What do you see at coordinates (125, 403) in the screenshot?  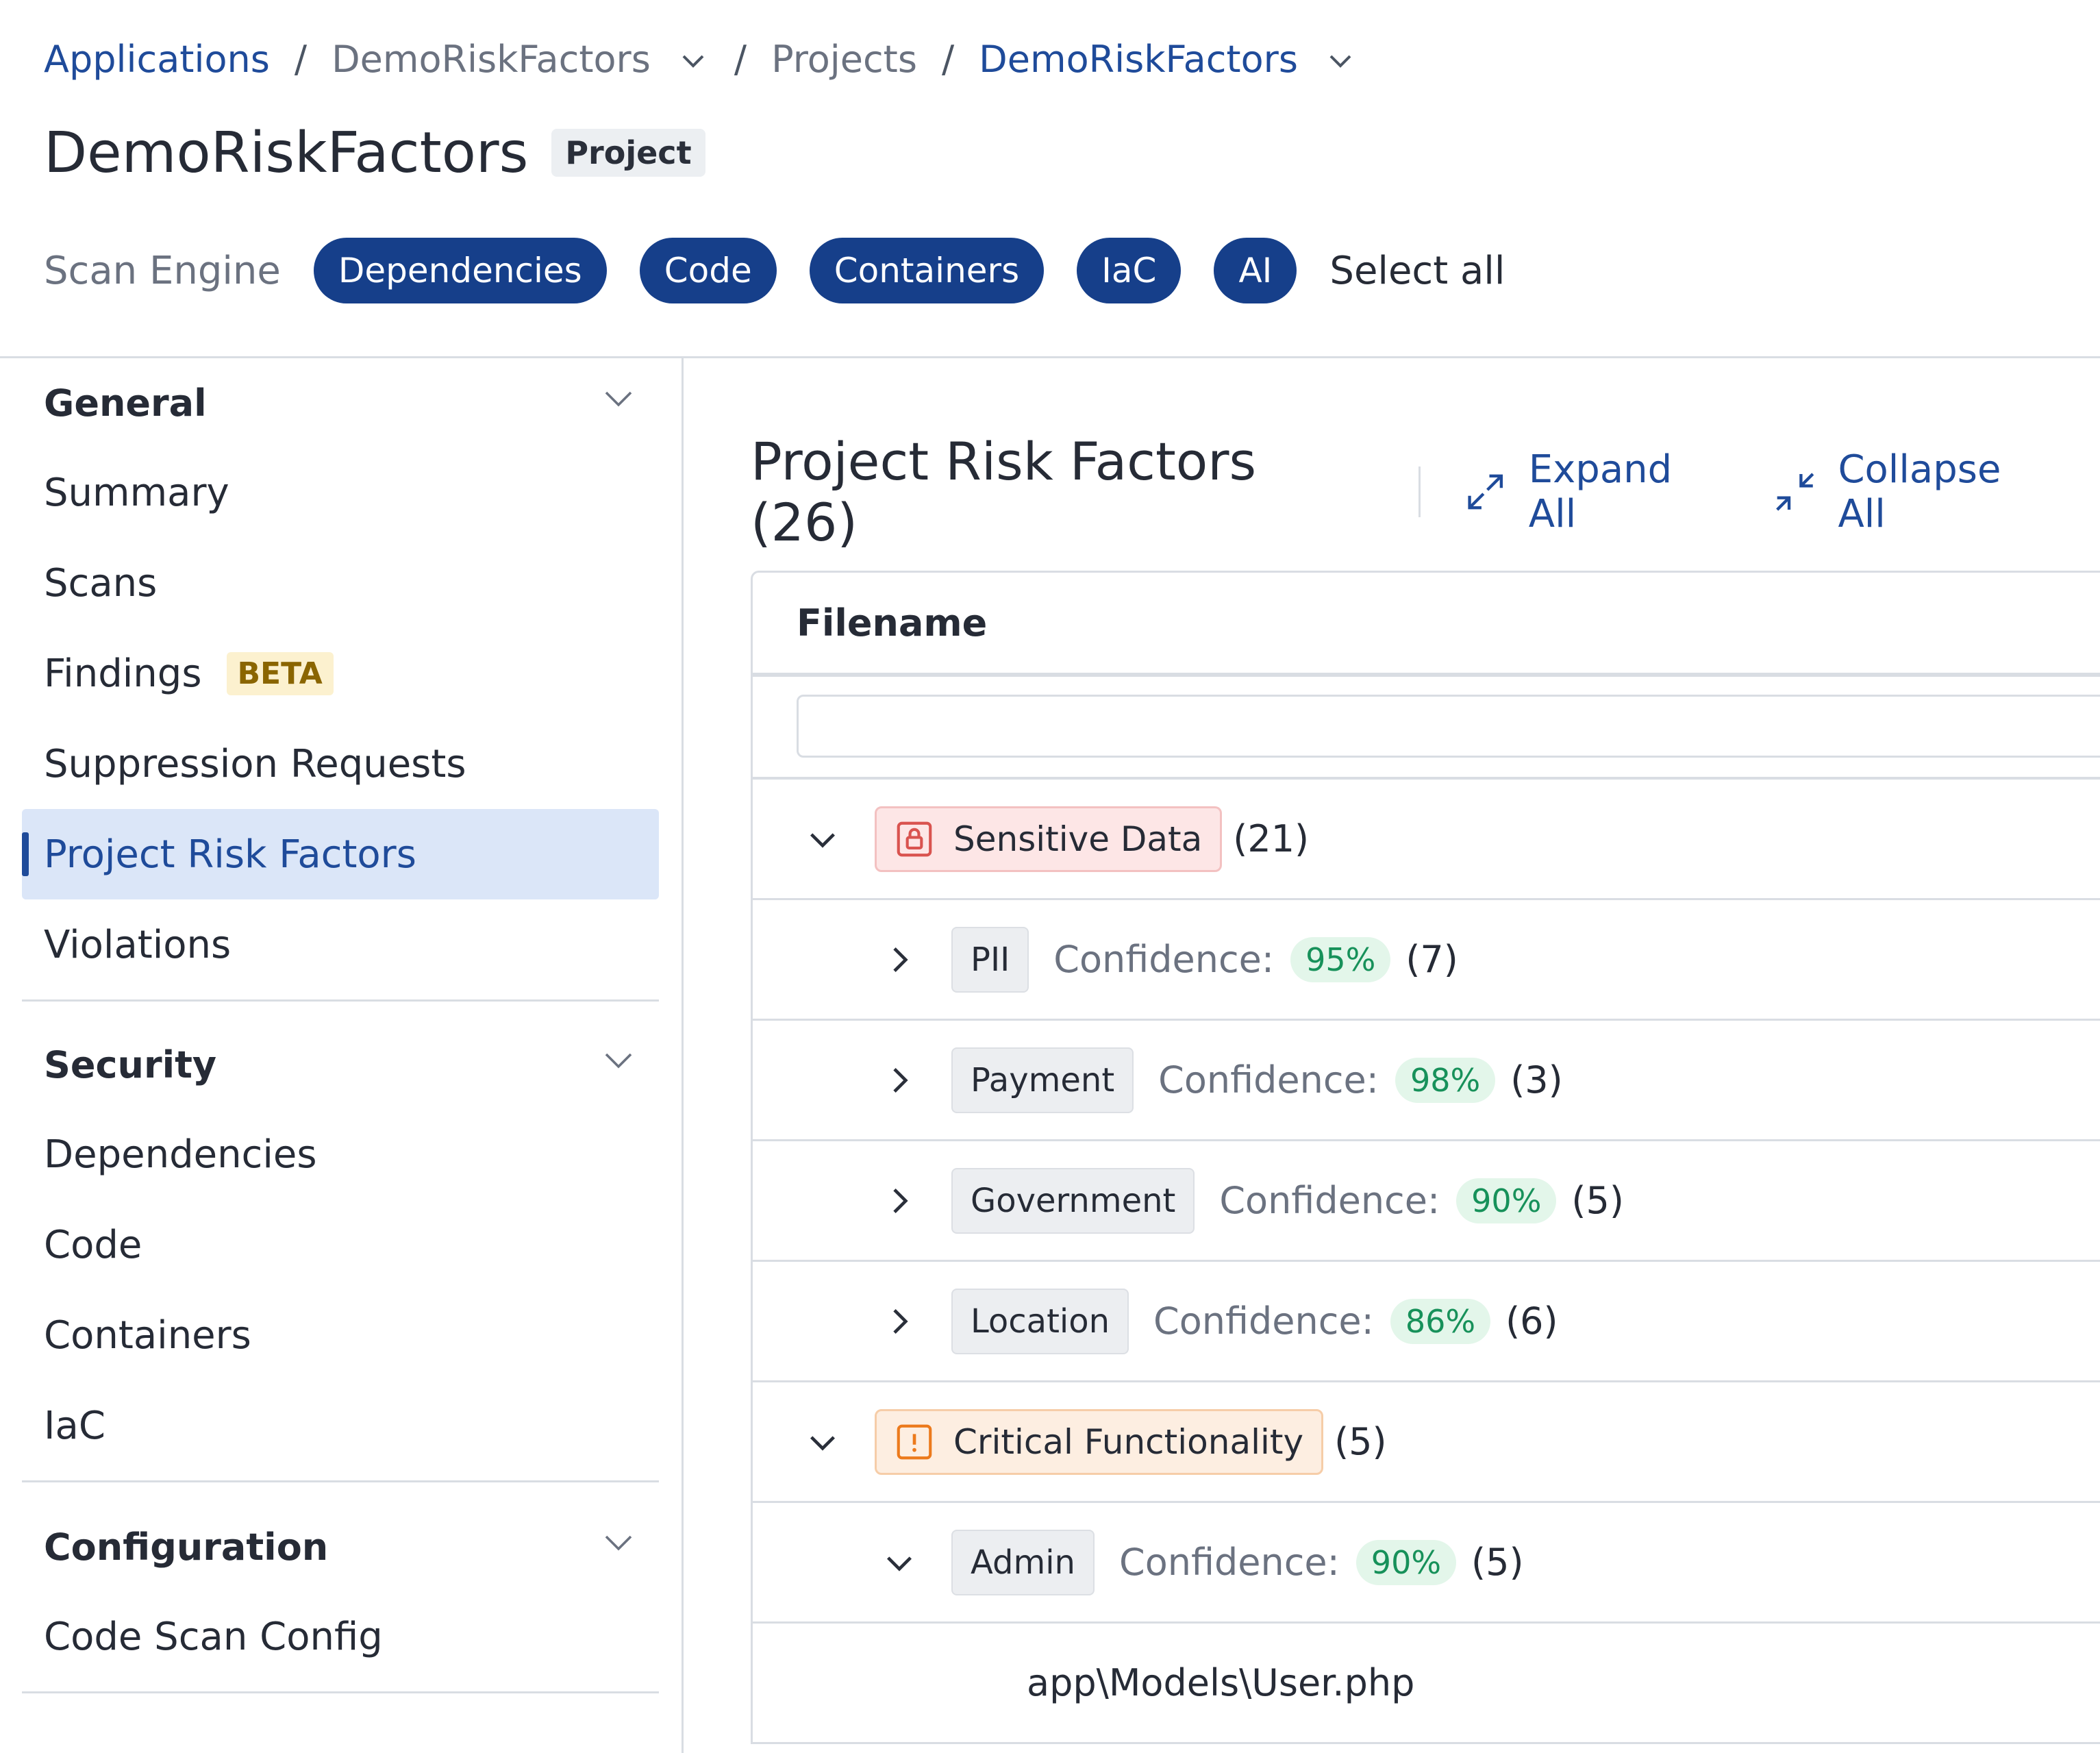 I see `section-title: General` at bounding box center [125, 403].